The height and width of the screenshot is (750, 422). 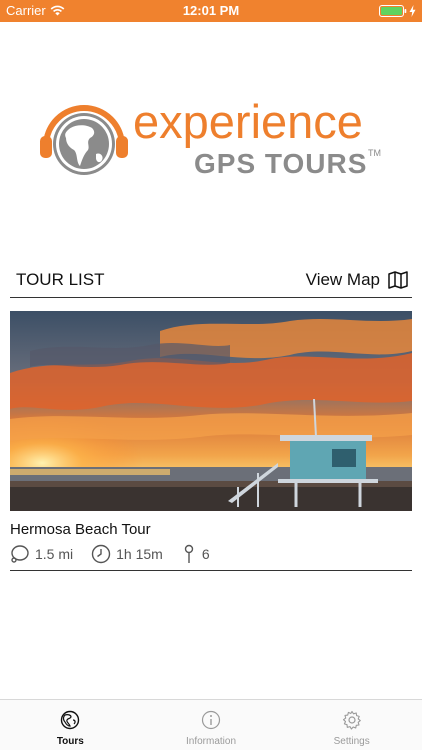 What do you see at coordinates (211, 720) in the screenshot?
I see `info-icon` at bounding box center [211, 720].